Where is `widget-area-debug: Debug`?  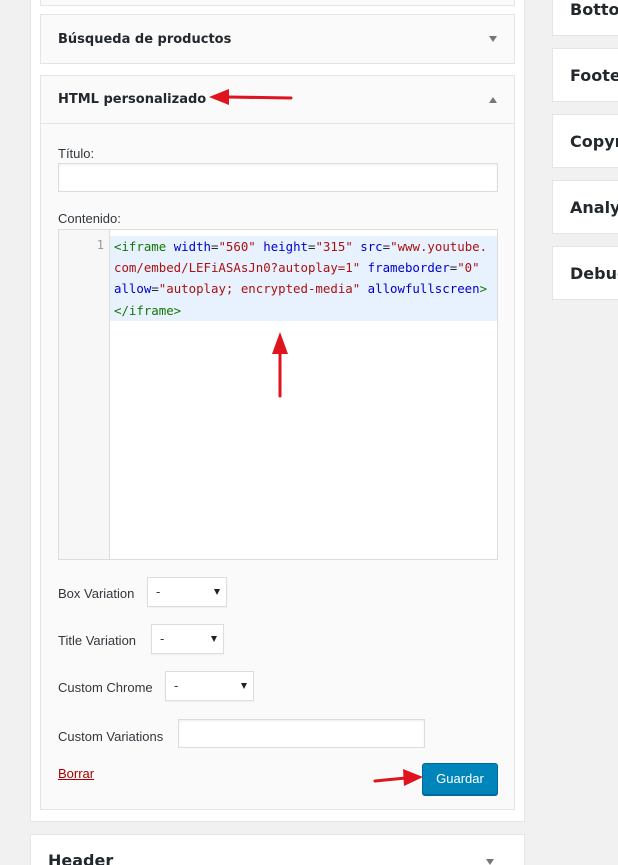
widget-area-debug: Debug is located at coordinates (585, 273).